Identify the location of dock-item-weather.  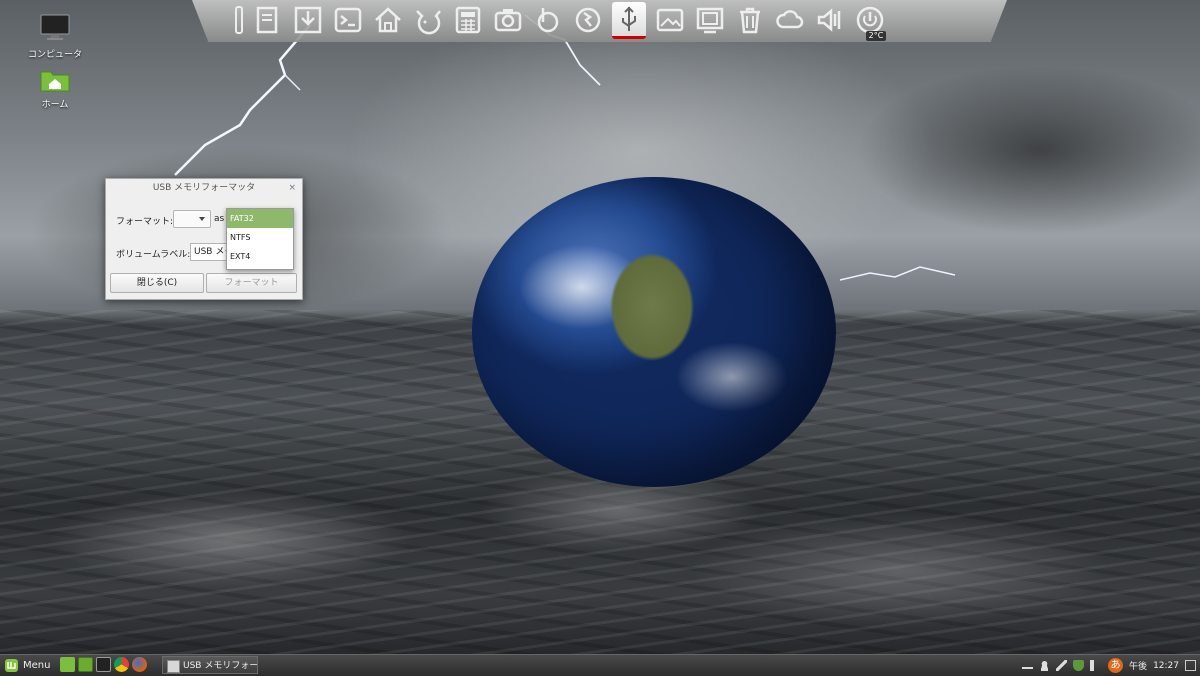
(790, 20).